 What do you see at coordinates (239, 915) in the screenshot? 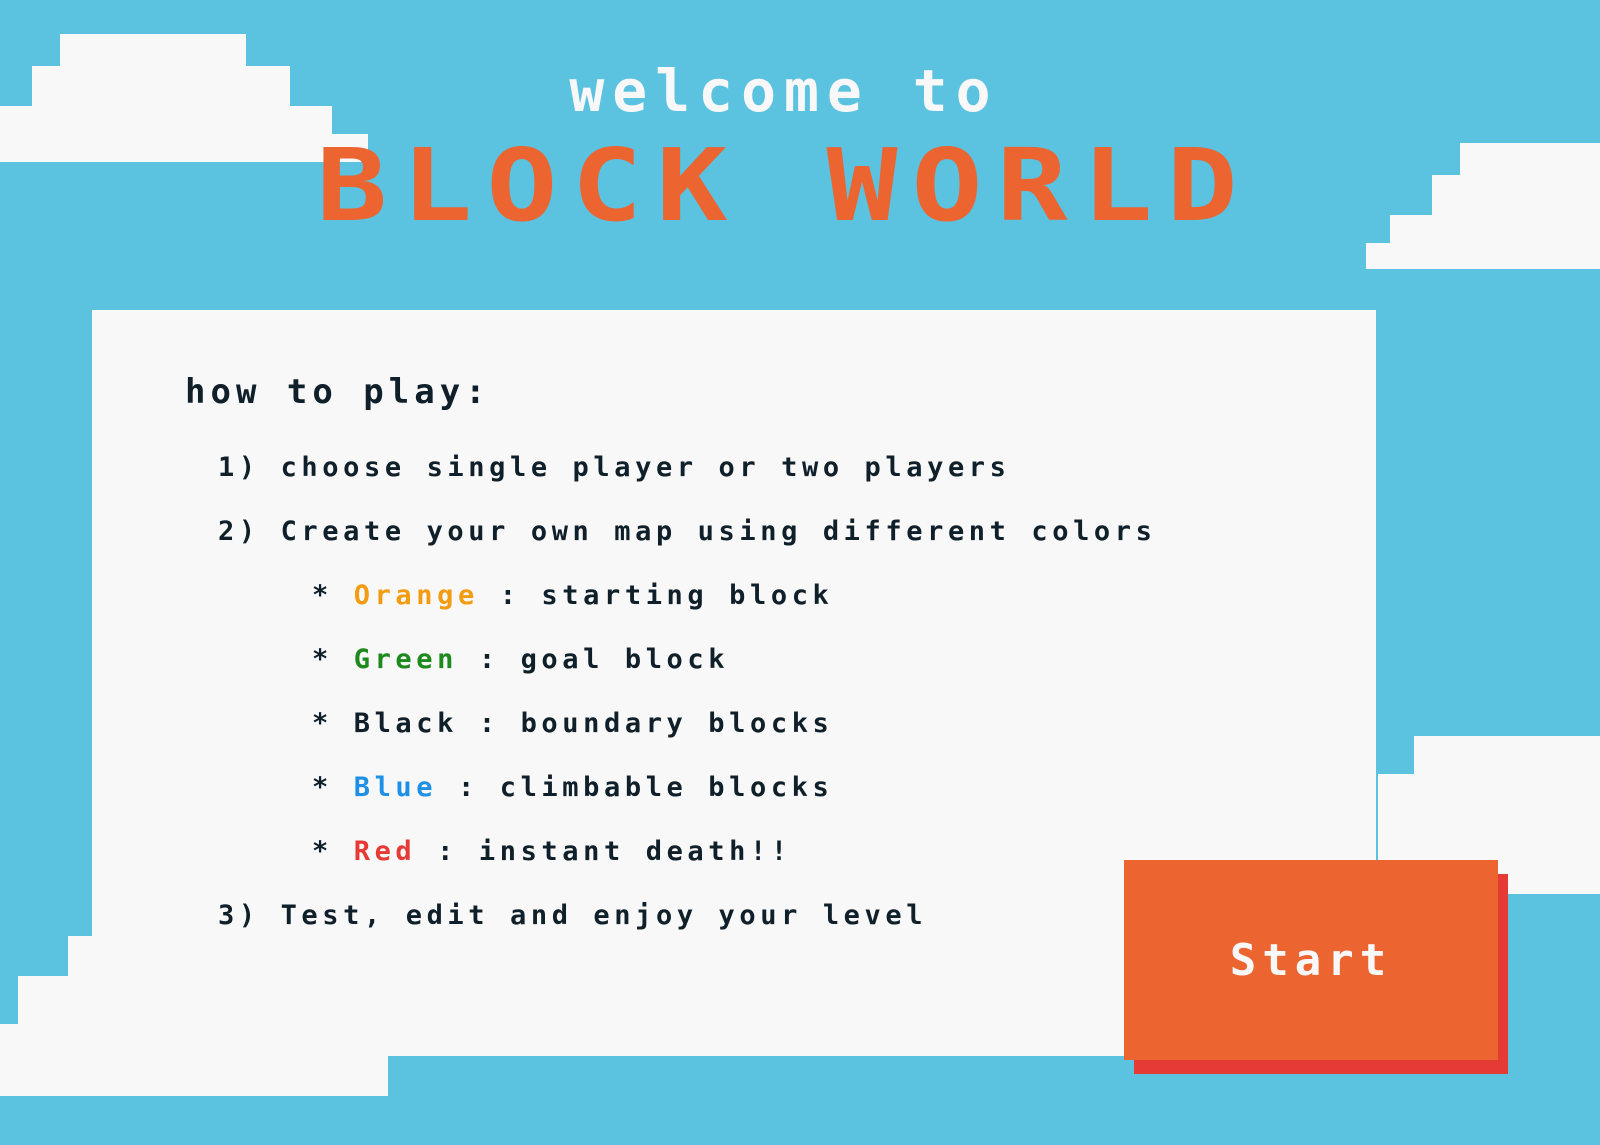
I see `step-number: 3)` at bounding box center [239, 915].